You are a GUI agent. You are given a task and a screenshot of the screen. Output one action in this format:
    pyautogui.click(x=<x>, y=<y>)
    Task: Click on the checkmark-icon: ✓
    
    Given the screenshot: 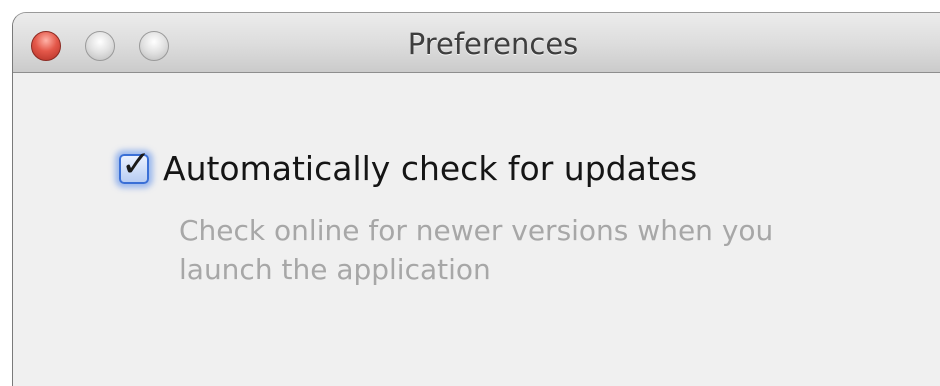 What is the action you would take?
    pyautogui.click(x=136, y=164)
    